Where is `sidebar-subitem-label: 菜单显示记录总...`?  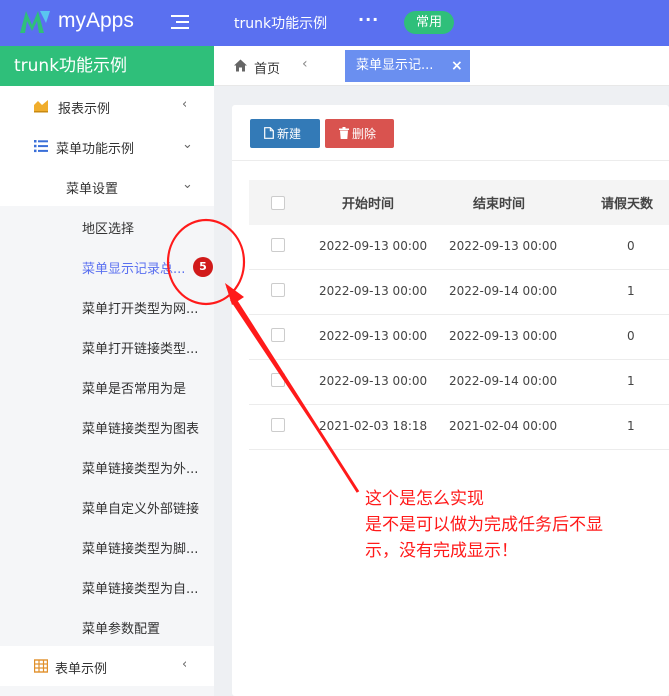
sidebar-subitem-label: 菜单显示记录总... is located at coordinates (134, 269).